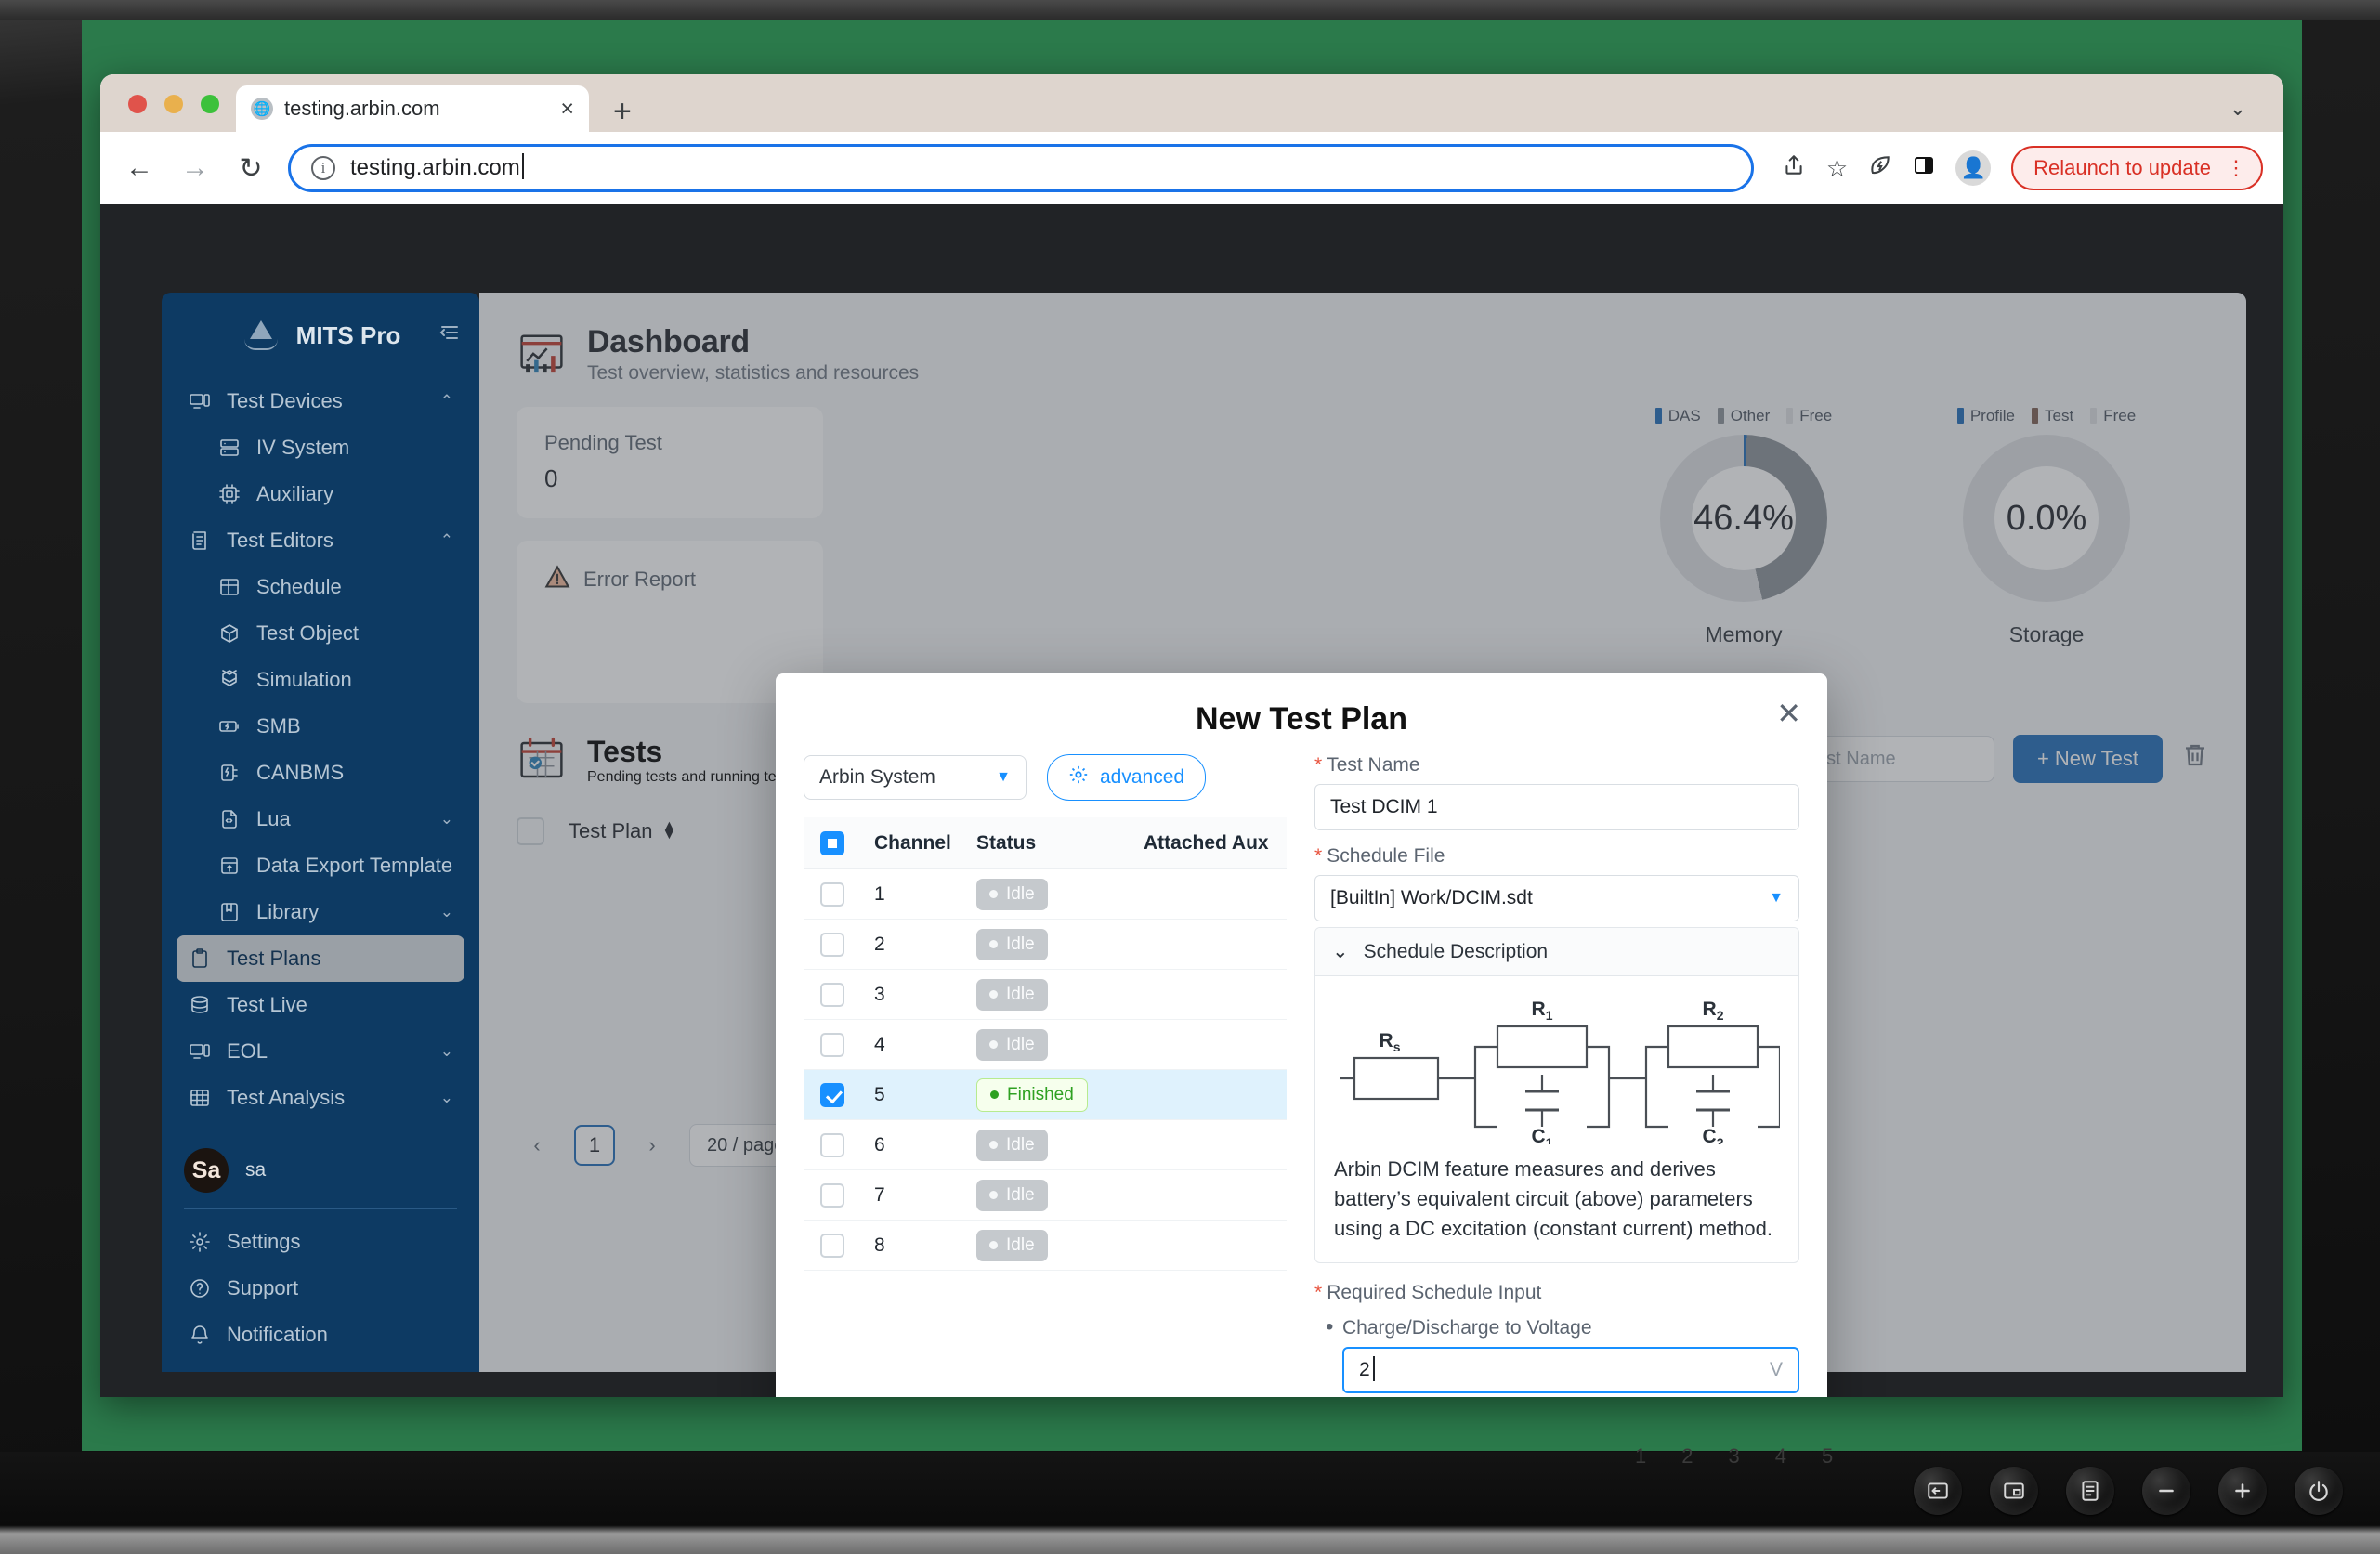 Image resolution: width=2380 pixels, height=1554 pixels. I want to click on sidebar-item-test-editors: Test Editors ⌃, so click(320, 540).